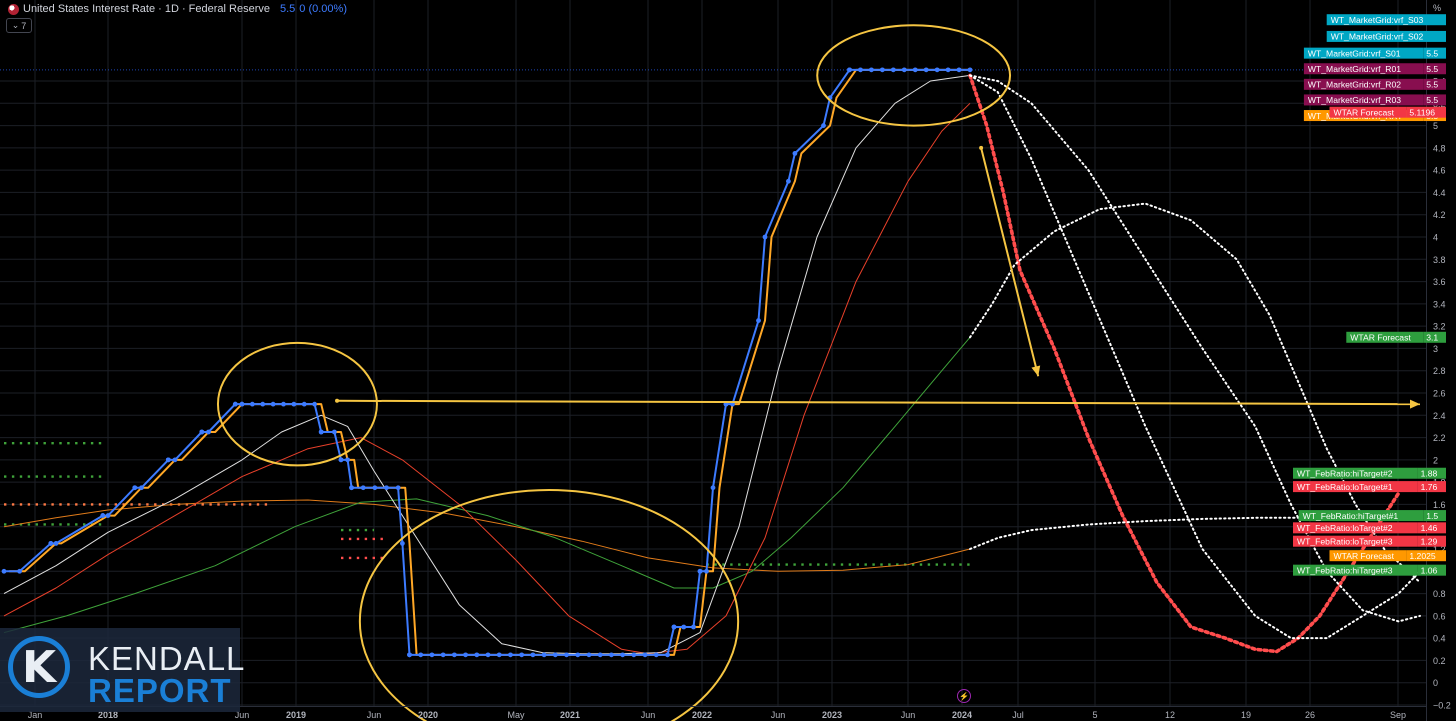 This screenshot has width=1456, height=721. What do you see at coordinates (1439, 416) in the screenshot?
I see `y-tick-label: 2.4` at bounding box center [1439, 416].